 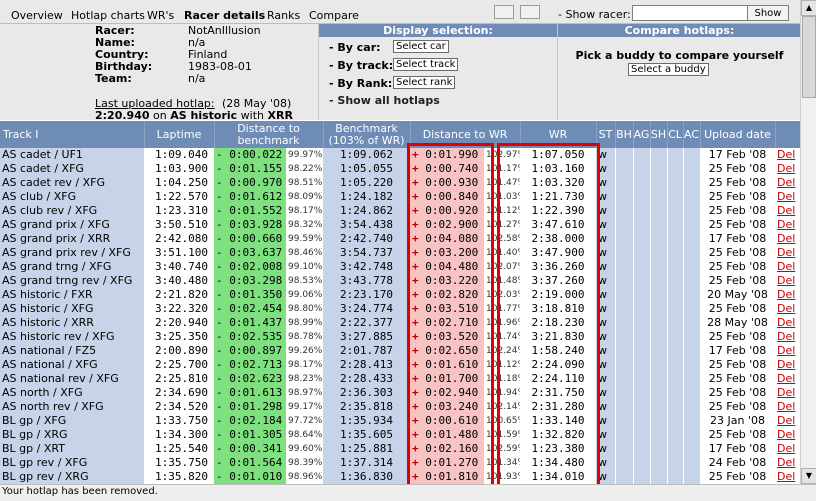 What do you see at coordinates (808, 8) in the screenshot?
I see `scroll-up-arrow-icon: ▲` at bounding box center [808, 8].